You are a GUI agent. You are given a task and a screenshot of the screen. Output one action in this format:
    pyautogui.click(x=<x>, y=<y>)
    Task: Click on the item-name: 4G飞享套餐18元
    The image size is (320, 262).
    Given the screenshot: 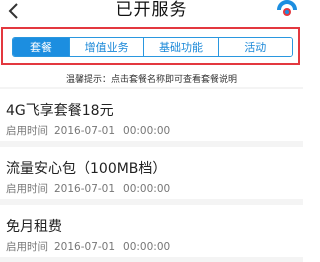 What is the action you would take?
    pyautogui.click(x=60, y=110)
    